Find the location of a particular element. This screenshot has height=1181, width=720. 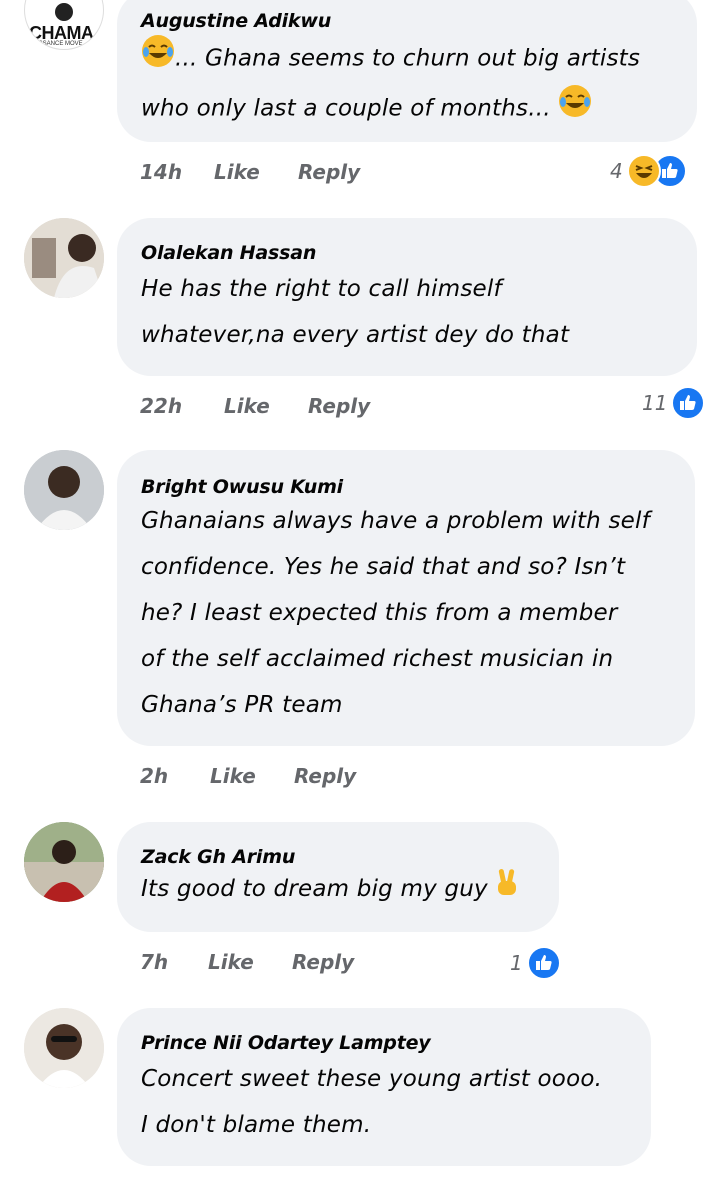

comment-timestamp: 22h is located at coordinates (161, 406).